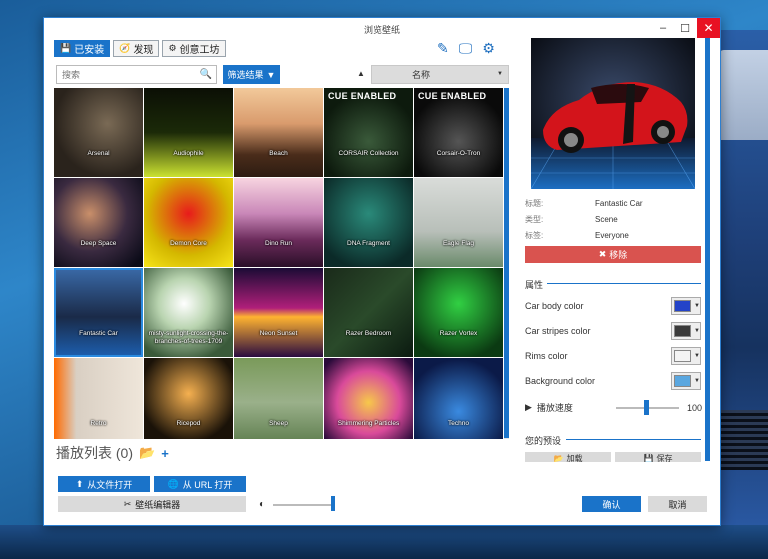 The image size is (768, 559). What do you see at coordinates (613, 306) in the screenshot?
I see `property-car-body-color: Car body color ▼` at bounding box center [613, 306].